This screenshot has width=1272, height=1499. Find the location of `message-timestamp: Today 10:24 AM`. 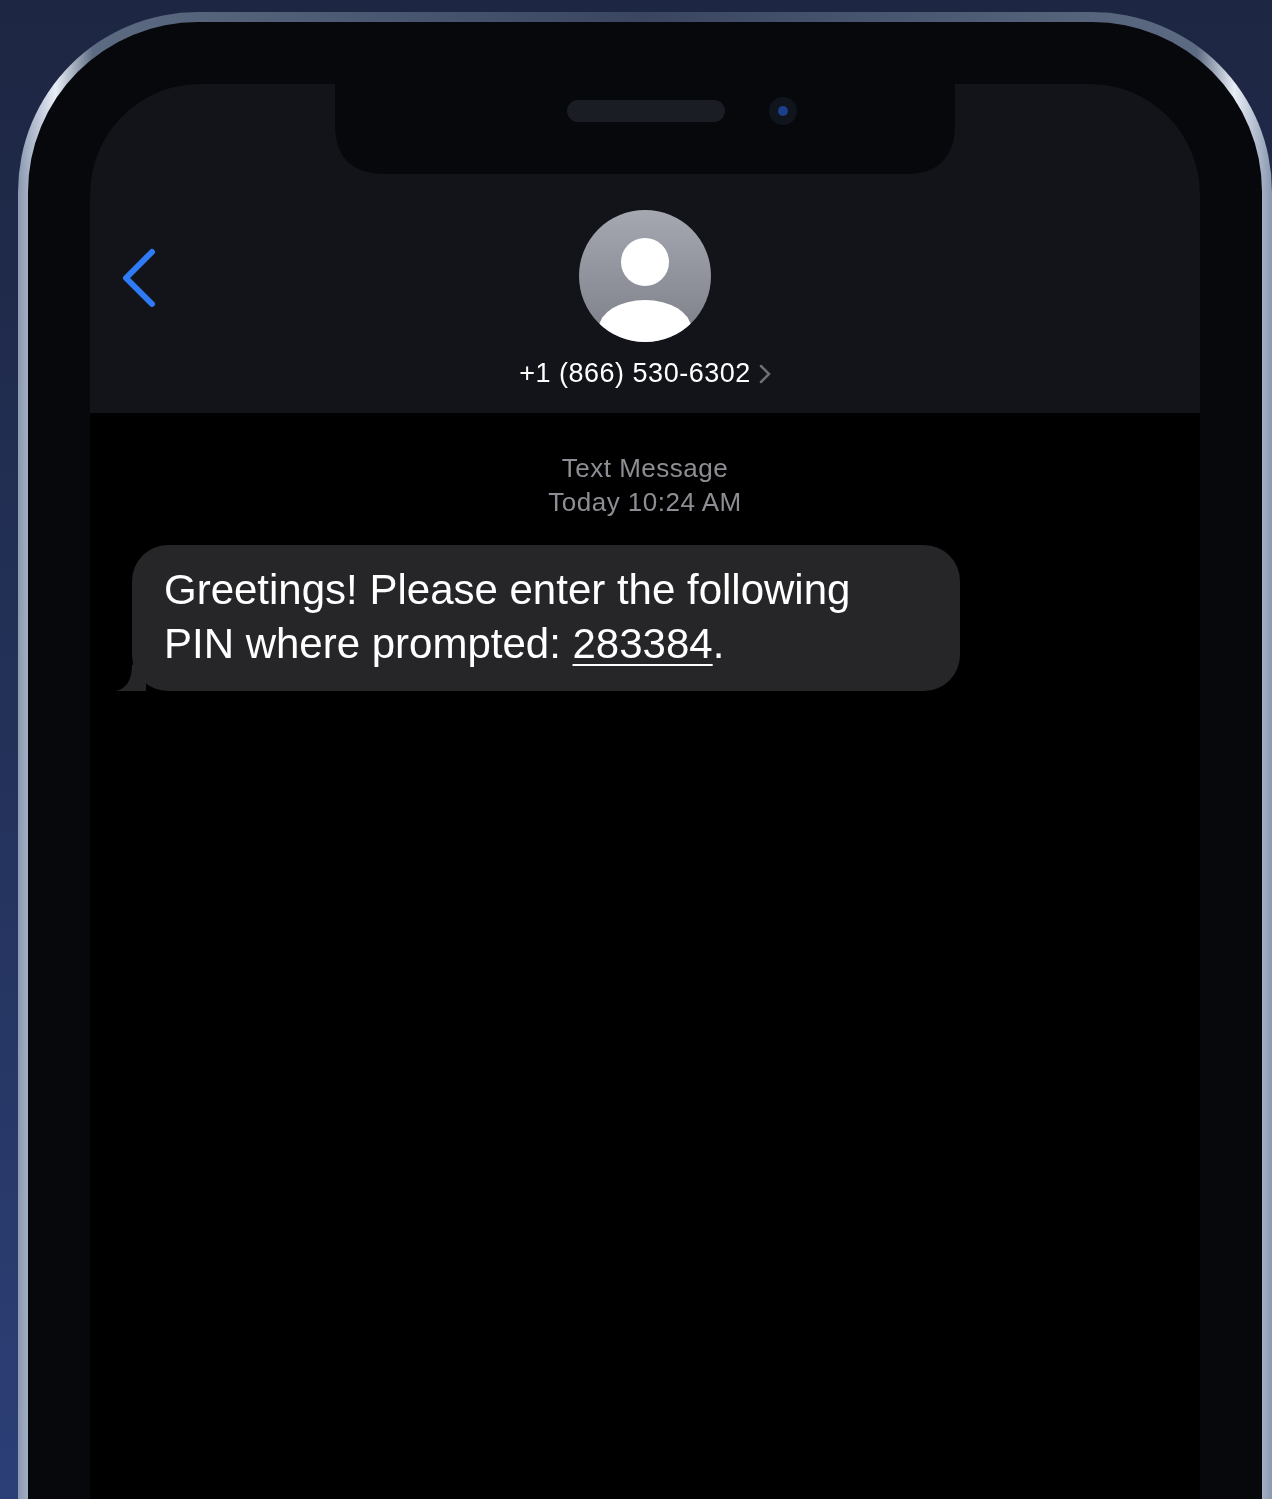

message-timestamp: Today 10:24 AM is located at coordinates (645, 502).